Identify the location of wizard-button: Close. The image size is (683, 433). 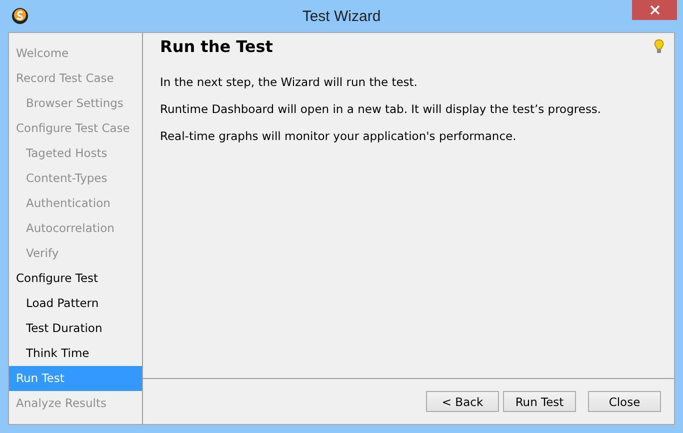
(624, 401).